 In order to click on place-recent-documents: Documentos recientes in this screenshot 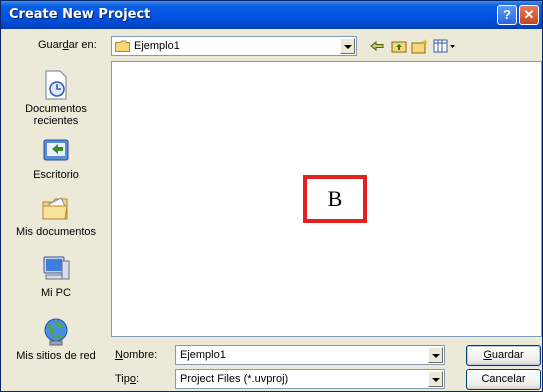, I will do `click(56, 98)`.